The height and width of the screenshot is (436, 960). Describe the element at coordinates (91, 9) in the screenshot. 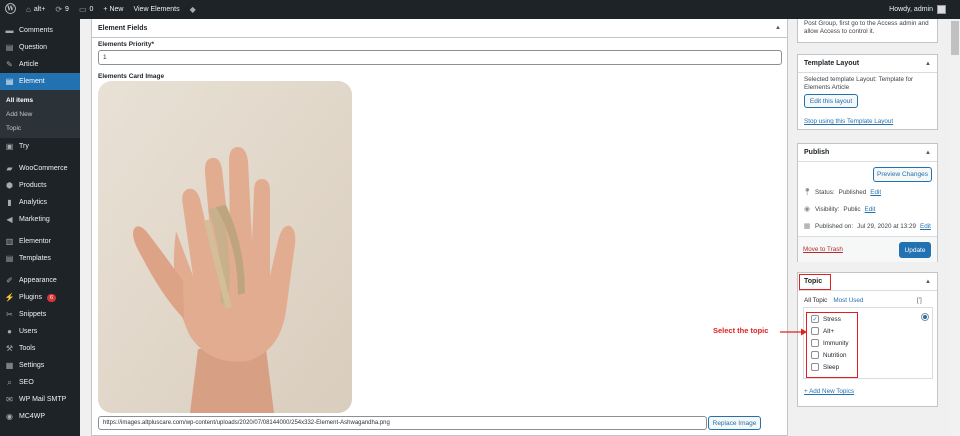

I see `comments-count: 0` at that location.